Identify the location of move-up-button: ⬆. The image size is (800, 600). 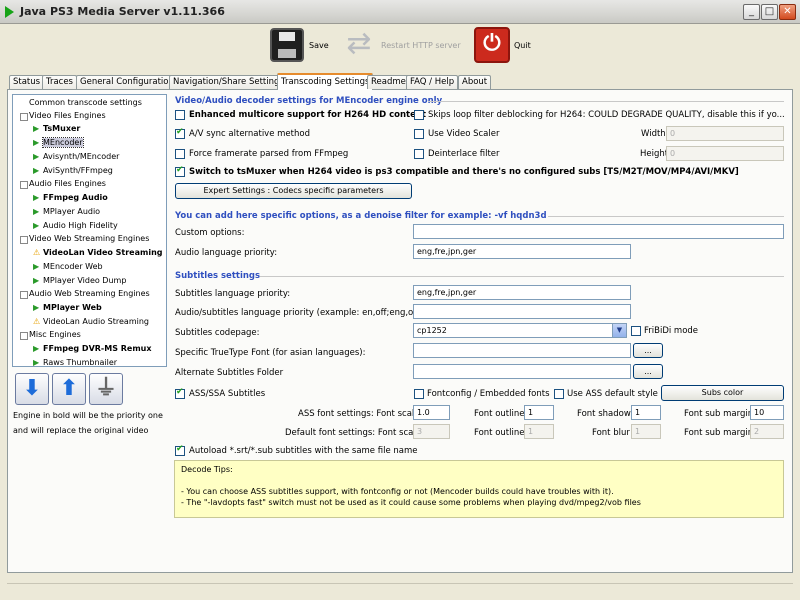
(69, 389).